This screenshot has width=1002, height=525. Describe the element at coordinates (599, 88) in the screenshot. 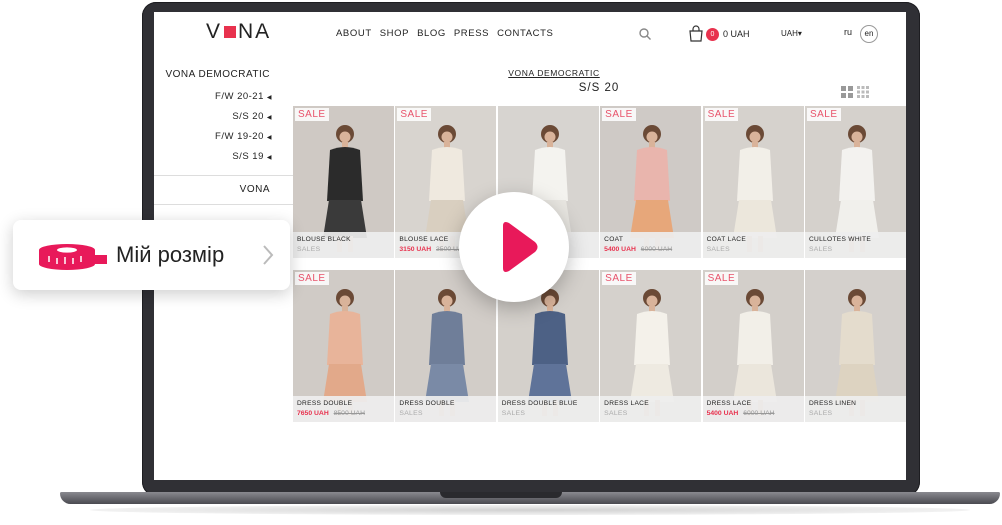

I see `page-title: S/S 20` at that location.